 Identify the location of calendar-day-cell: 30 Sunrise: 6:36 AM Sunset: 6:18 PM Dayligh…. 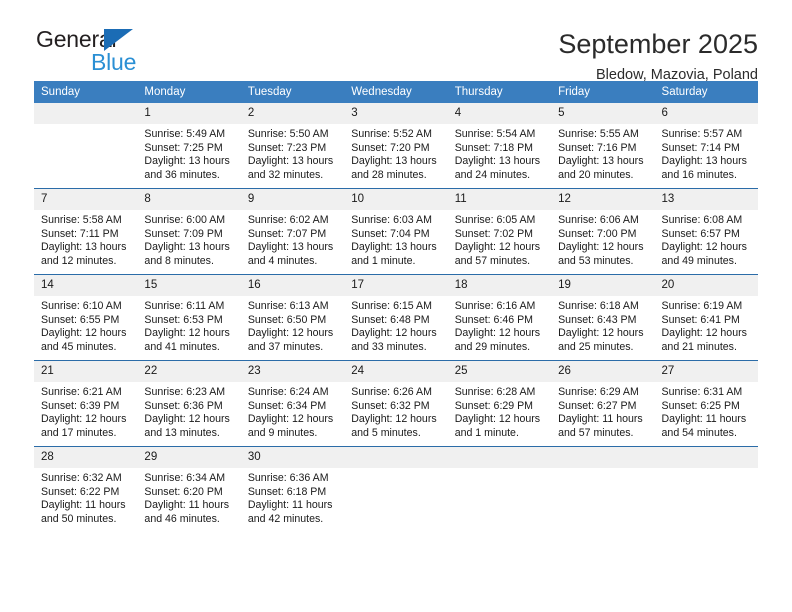
(292, 489).